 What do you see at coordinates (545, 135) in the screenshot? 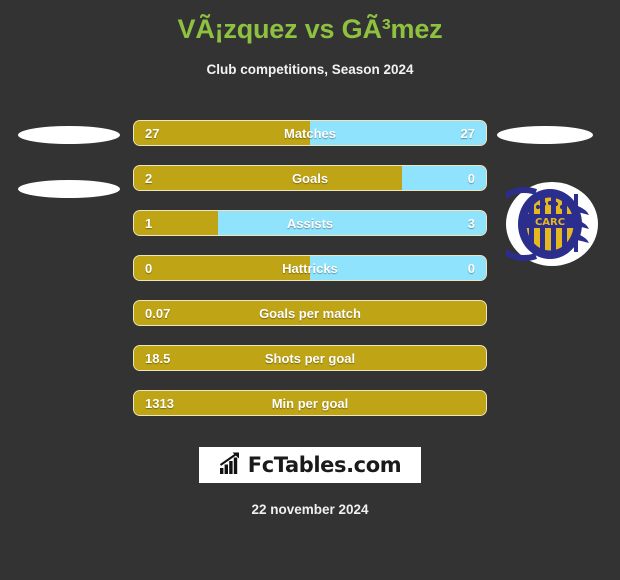
I see `player-photo-placeholder-right-top` at bounding box center [545, 135].